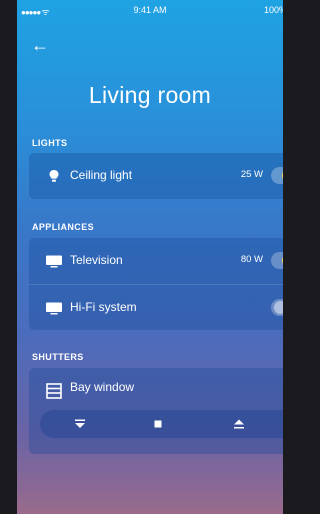 Image resolution: width=320 pixels, height=514 pixels. What do you see at coordinates (58, 357) in the screenshot?
I see `section-shutters-heading: SHUTTERS` at bounding box center [58, 357].